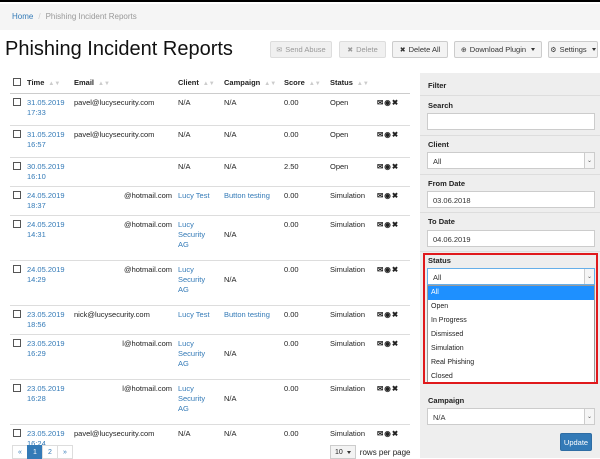  What do you see at coordinates (47, 401) in the screenshot?
I see `time-link: 23.05.2019 16:28` at bounding box center [47, 401].